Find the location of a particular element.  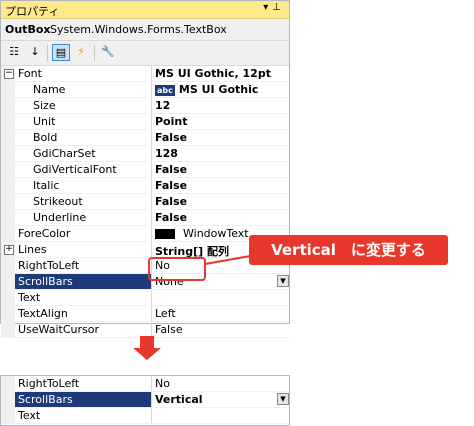

object-selector: OutBox System.Windows.Forms.TextBox is located at coordinates (145, 30).